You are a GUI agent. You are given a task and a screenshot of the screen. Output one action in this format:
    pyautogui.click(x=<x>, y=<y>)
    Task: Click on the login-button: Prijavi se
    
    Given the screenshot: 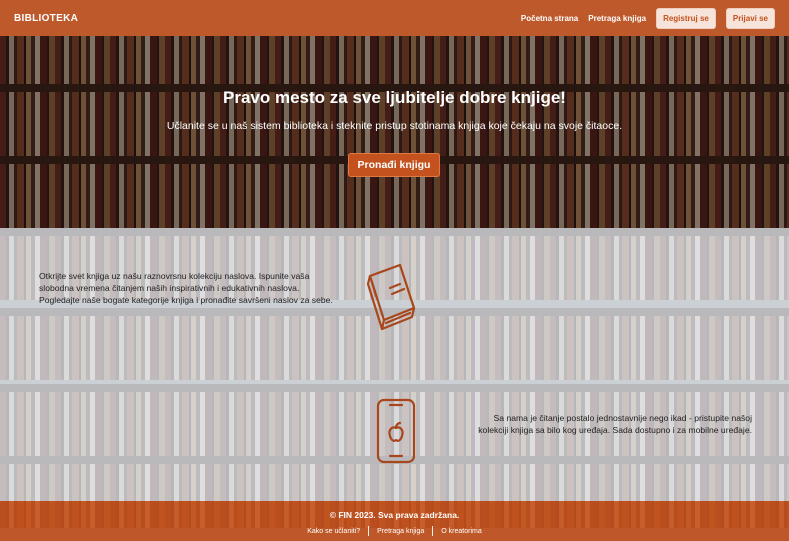 What is the action you would take?
    pyautogui.click(x=750, y=18)
    